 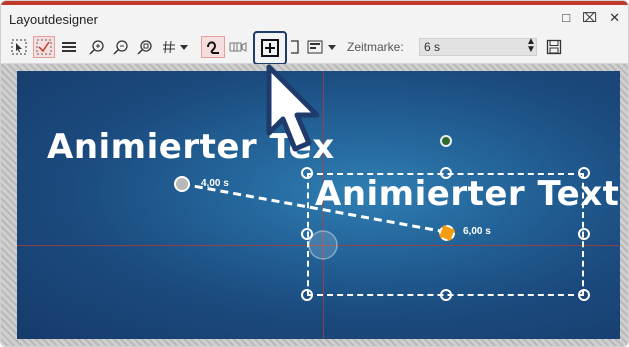 I want to click on keyframe-start-label: 4,00 s, so click(x=215, y=183).